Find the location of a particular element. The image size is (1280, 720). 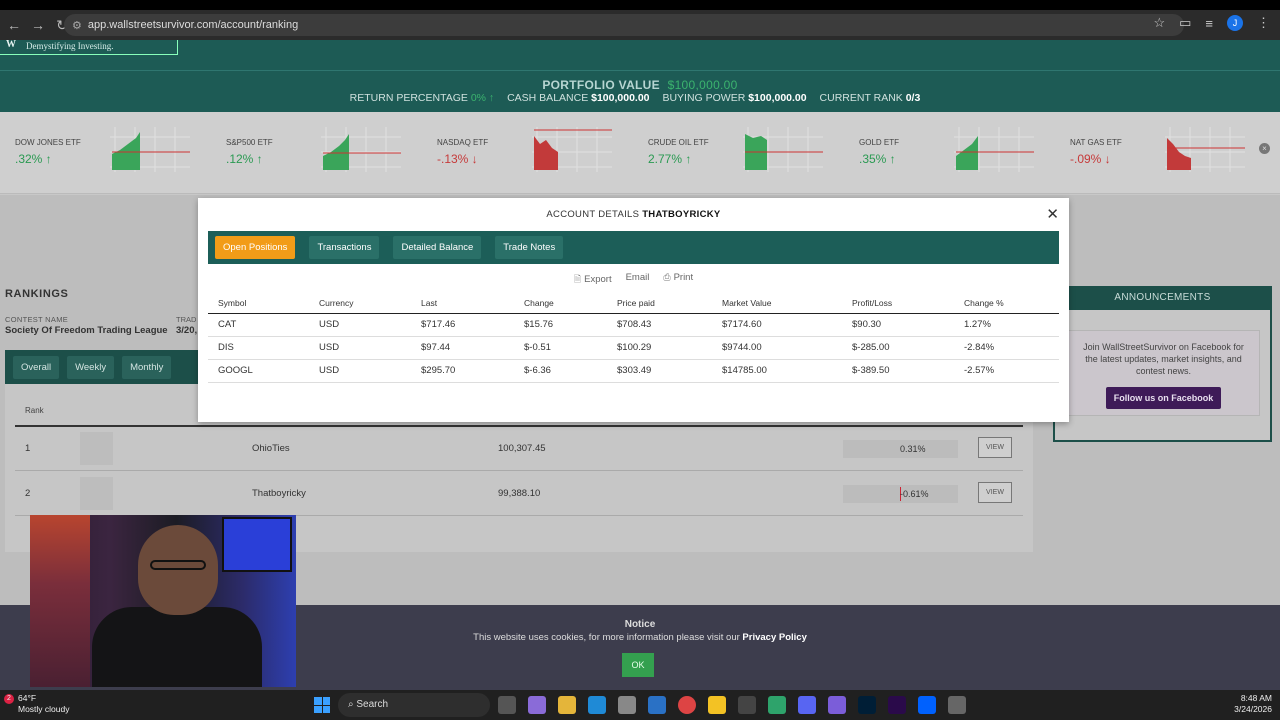

header-divider is located at coordinates (640, 70).